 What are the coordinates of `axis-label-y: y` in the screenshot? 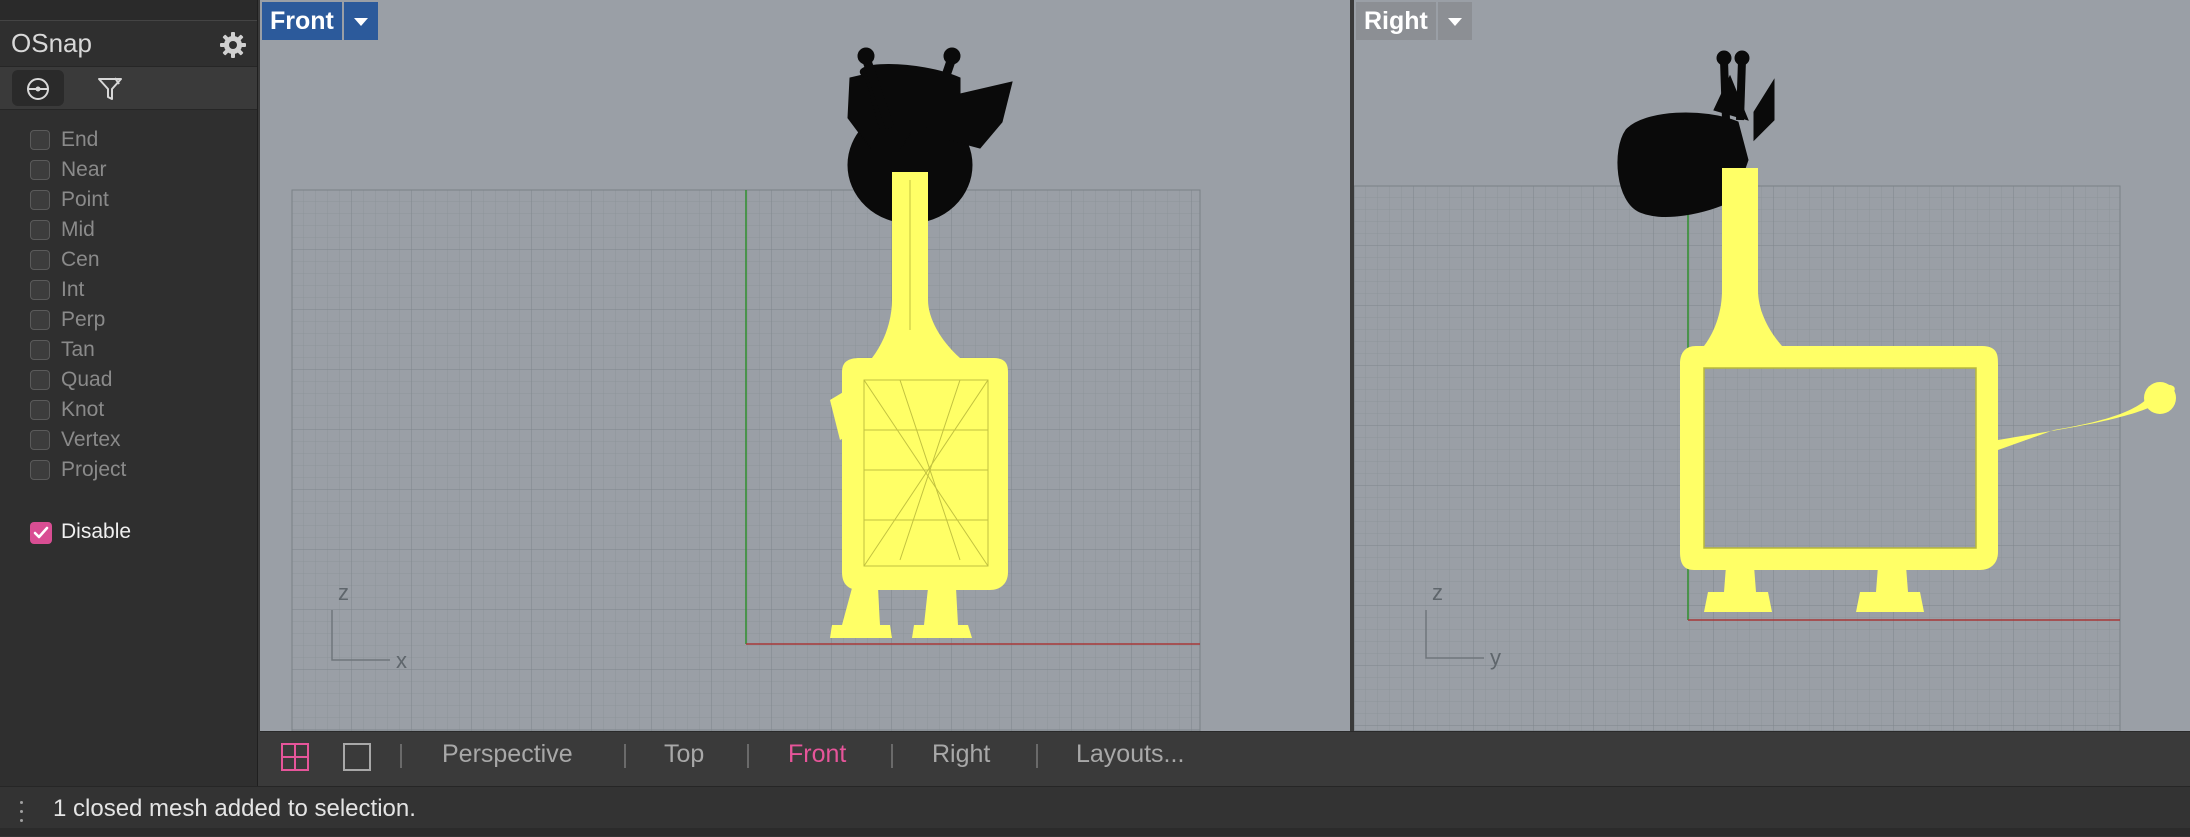 It's located at (1495, 657).